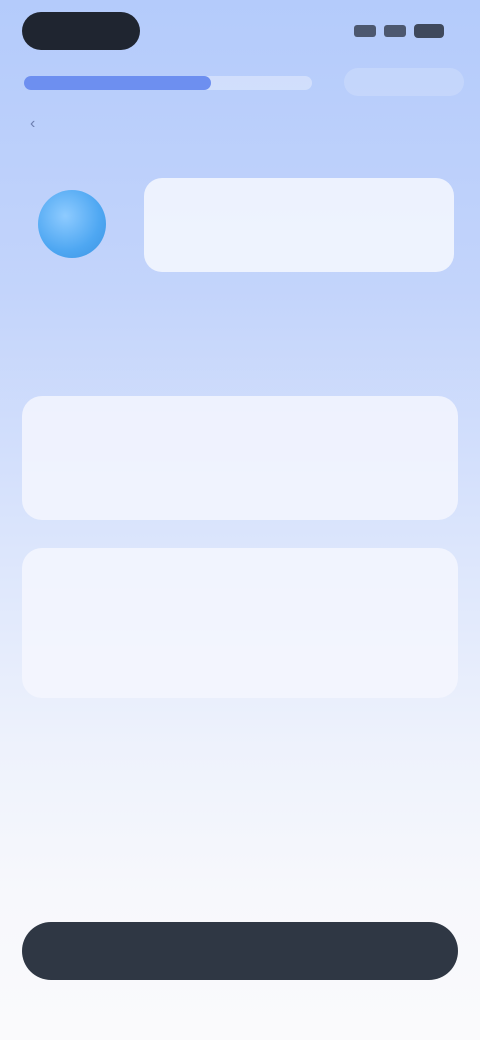 This screenshot has height=1040, width=480. Describe the element at coordinates (395, 31) in the screenshot. I see `wifi-icon` at that location.